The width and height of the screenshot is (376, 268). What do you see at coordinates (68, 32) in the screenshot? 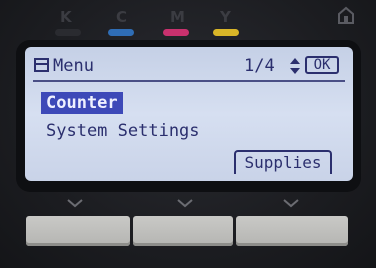
I see `toner-indicator-k` at bounding box center [68, 32].